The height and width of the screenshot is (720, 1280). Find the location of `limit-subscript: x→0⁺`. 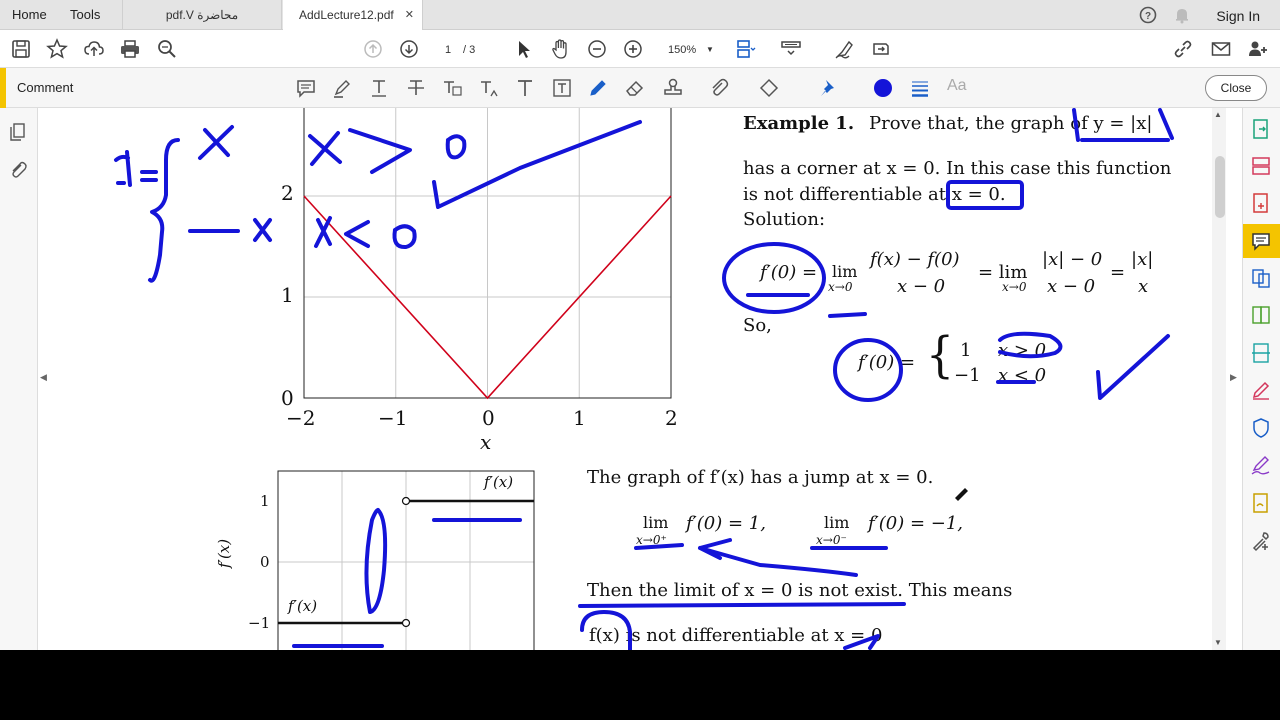

limit-subscript: x→0⁺ is located at coordinates (651, 540).